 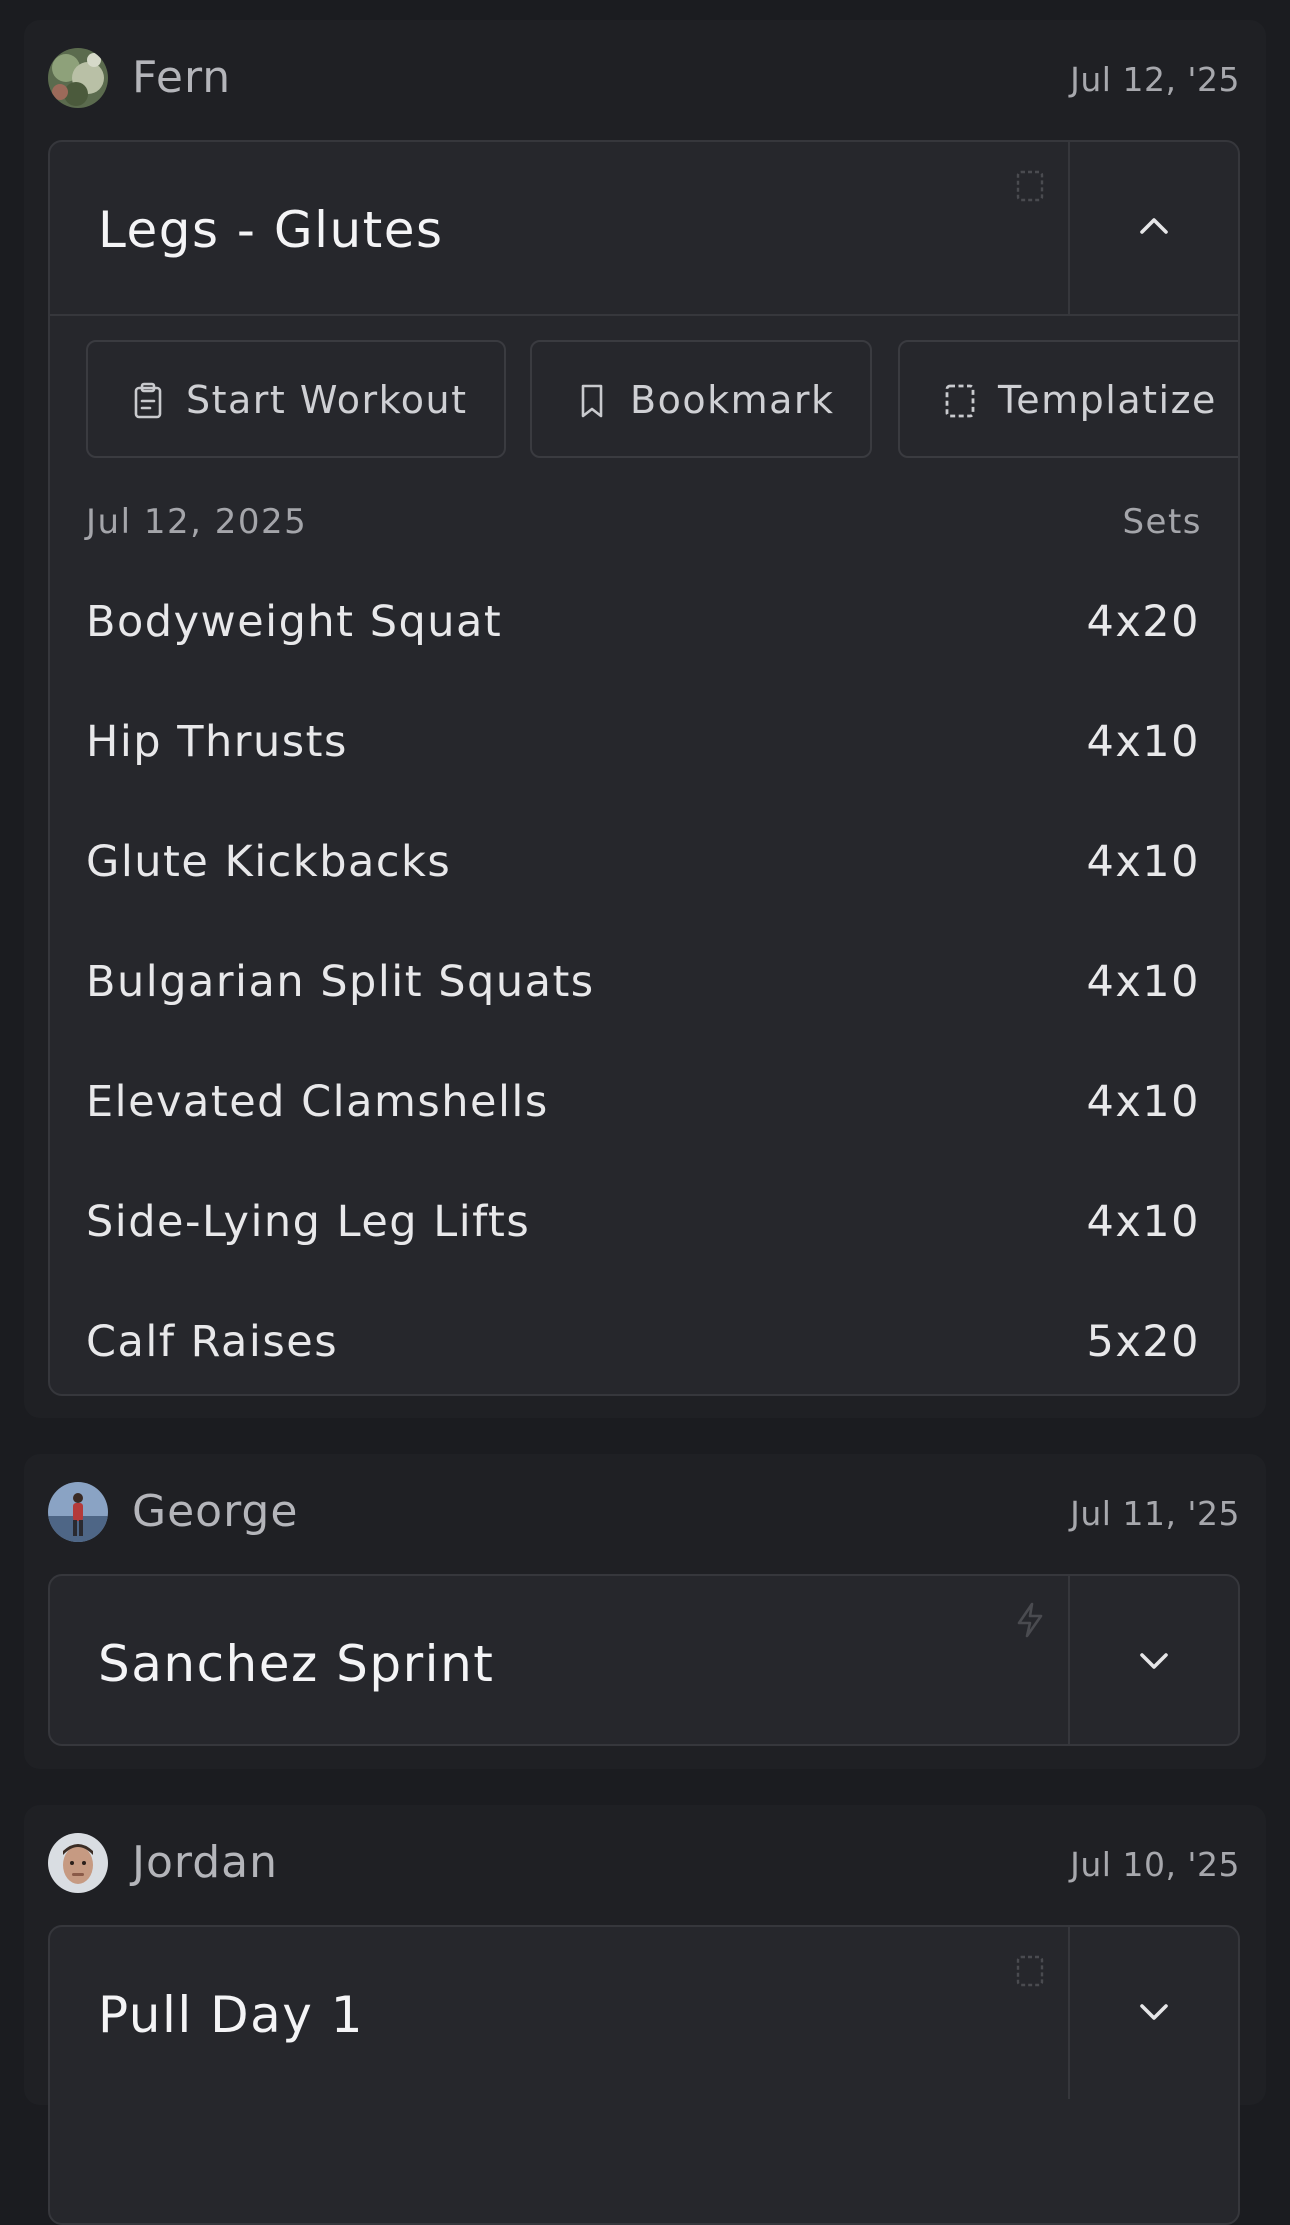 I want to click on start-workout-button: Start Workout, so click(x=296, y=399).